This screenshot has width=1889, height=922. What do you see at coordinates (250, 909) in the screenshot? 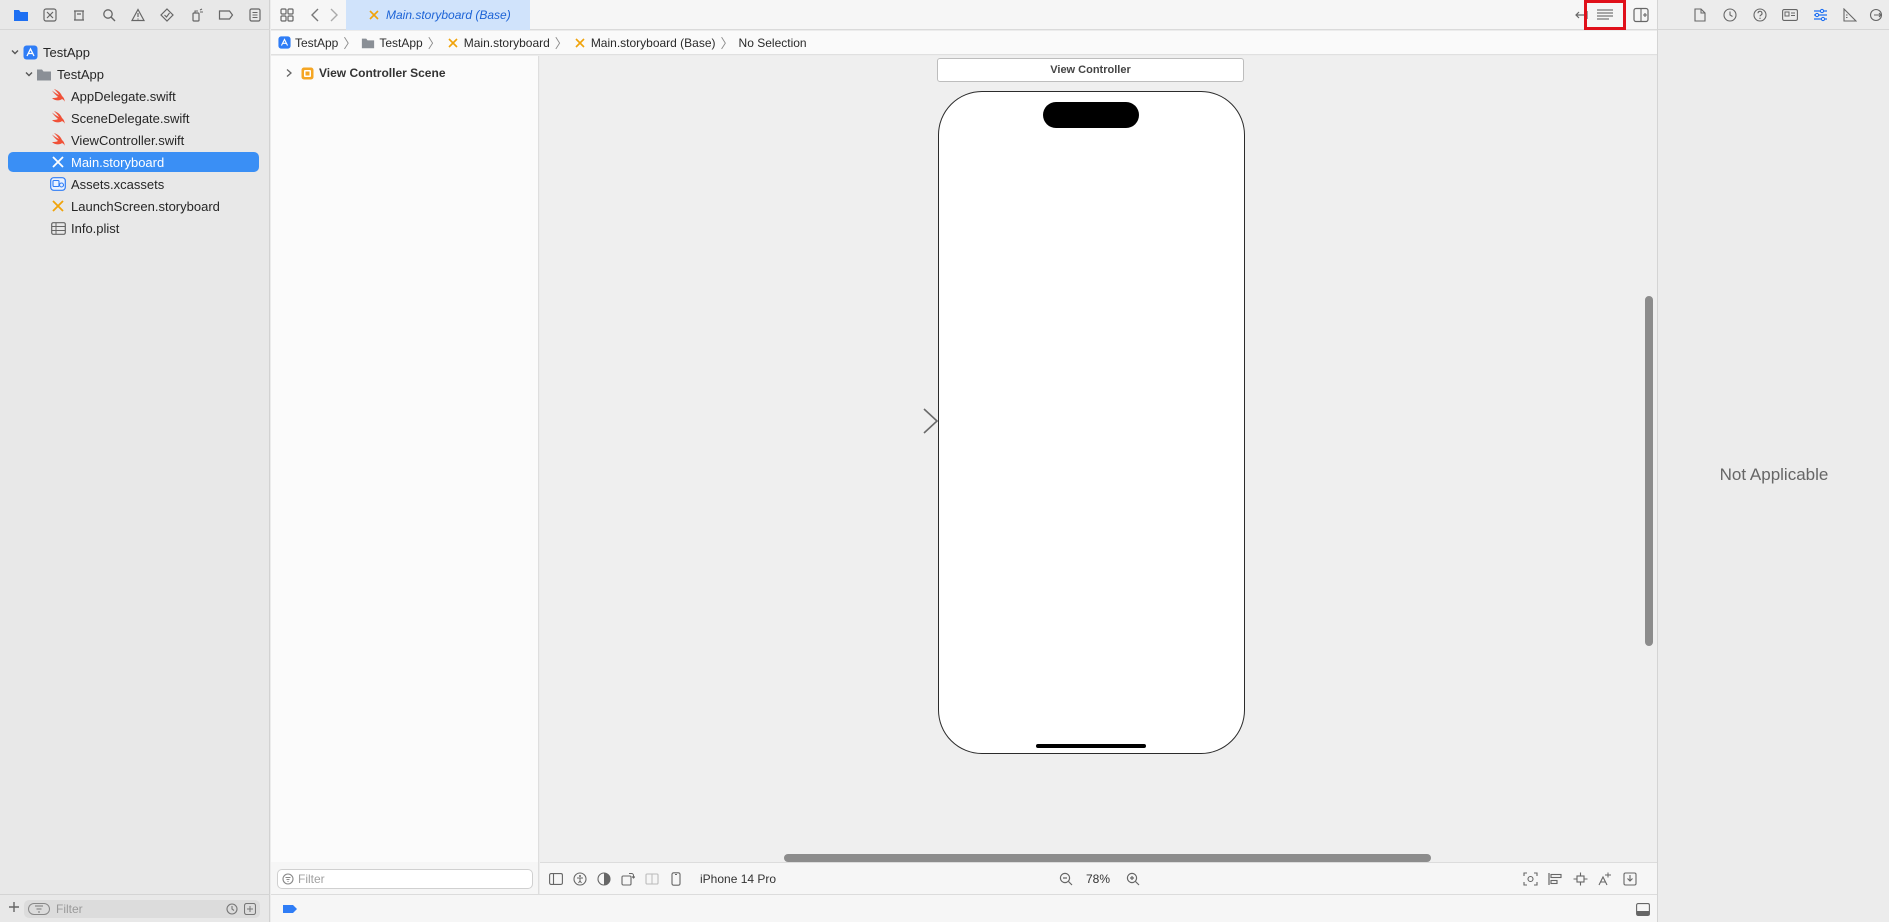
I see `source-control-filter-icon` at bounding box center [250, 909].